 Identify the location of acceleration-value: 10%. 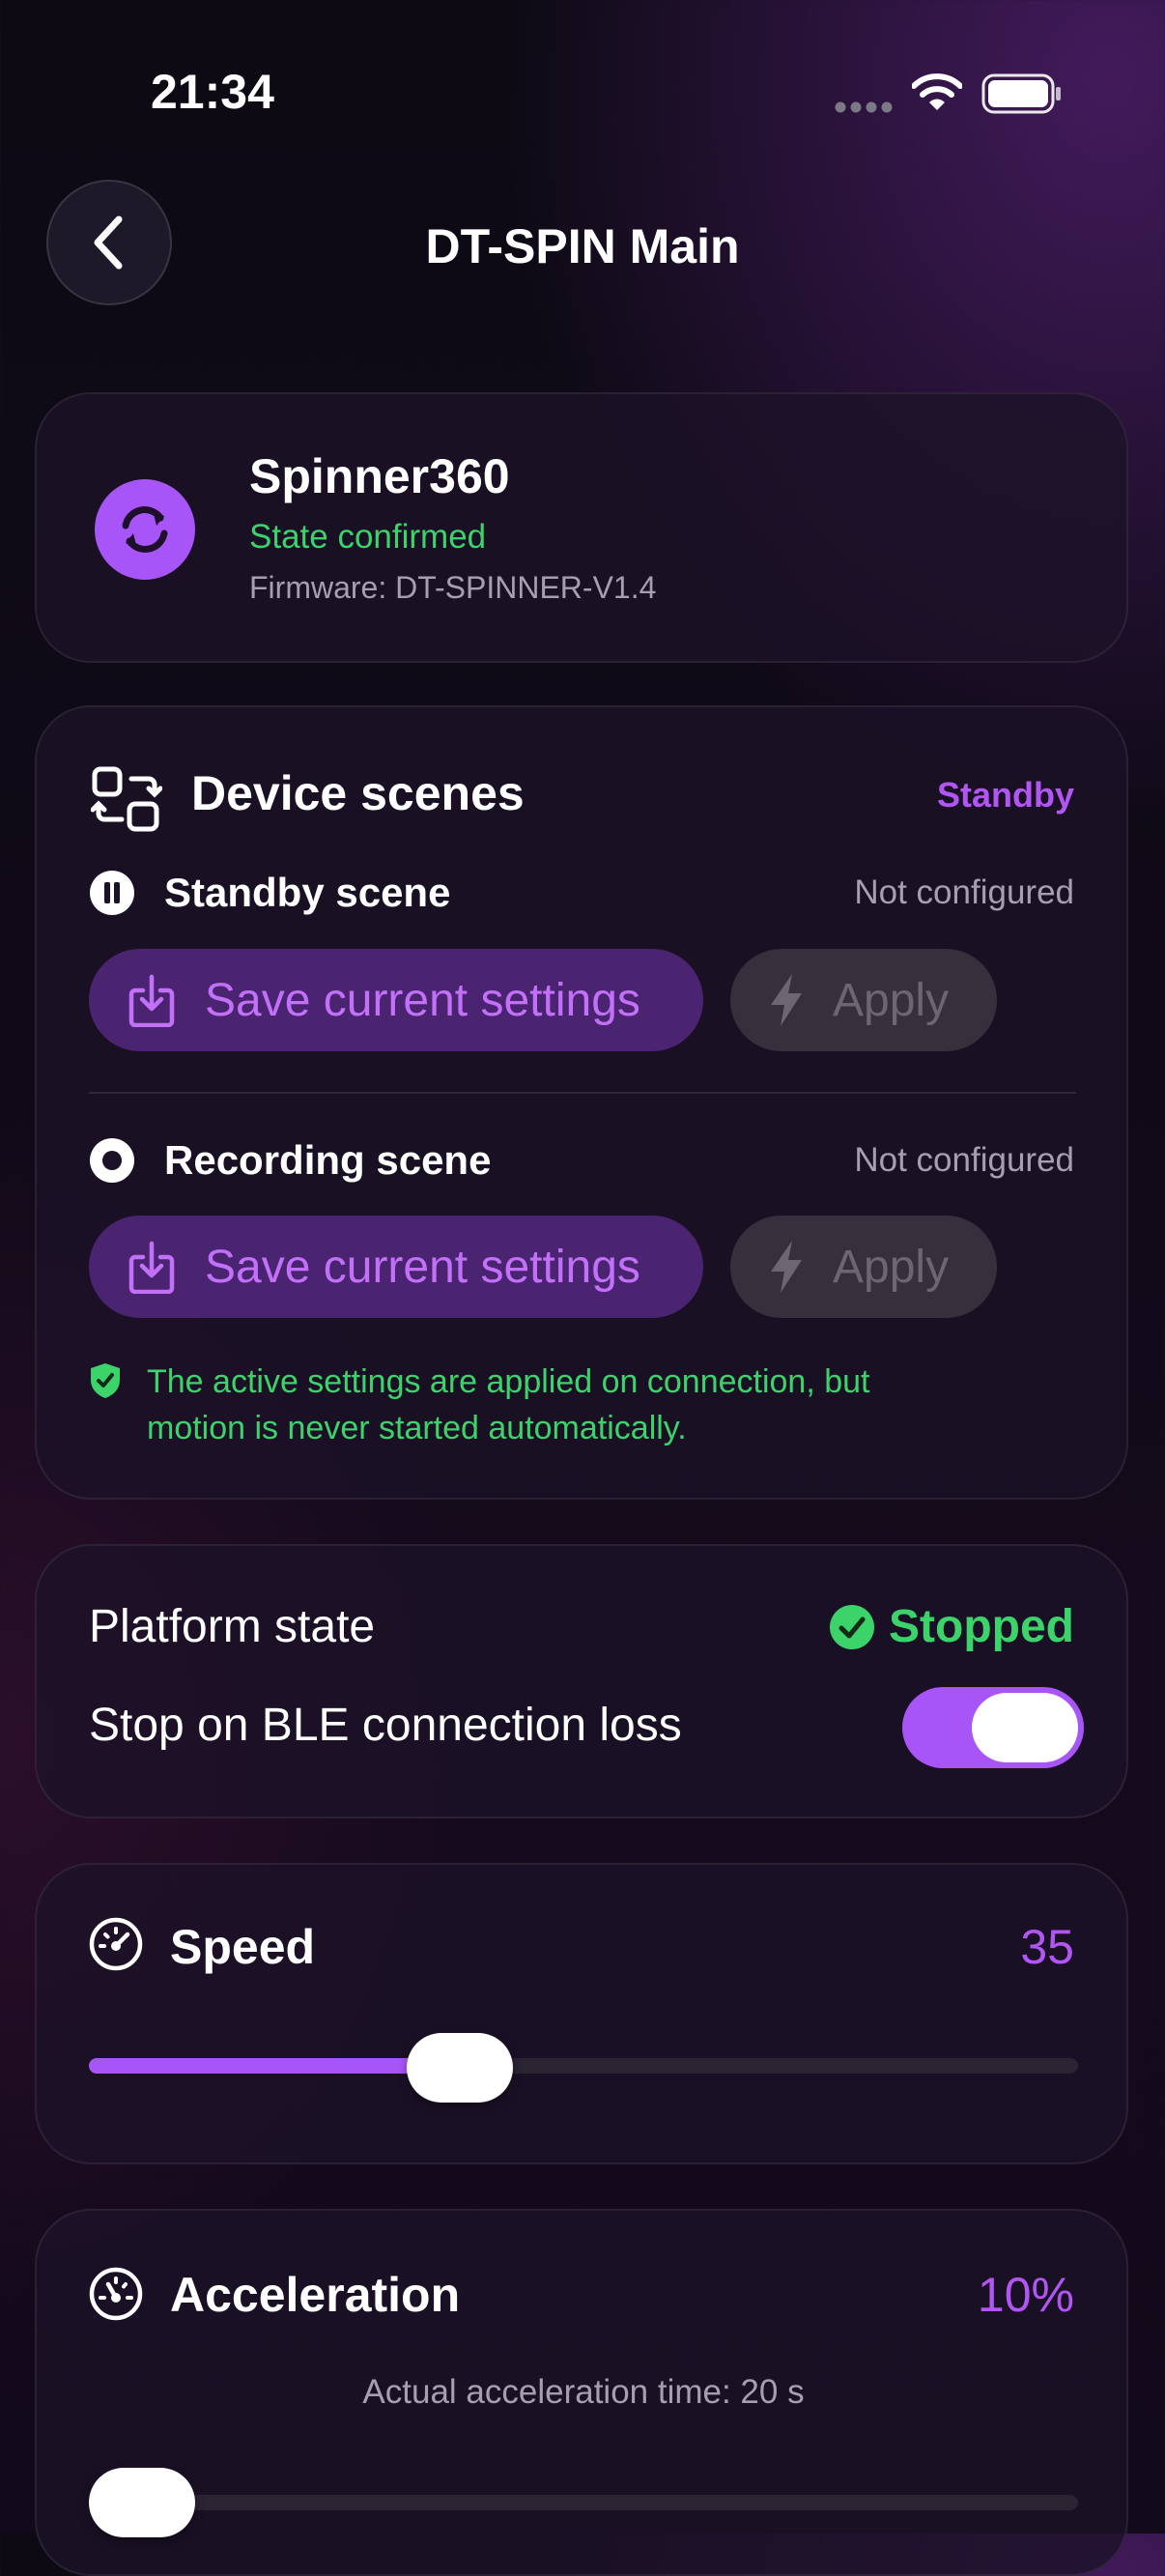
(1026, 2295).